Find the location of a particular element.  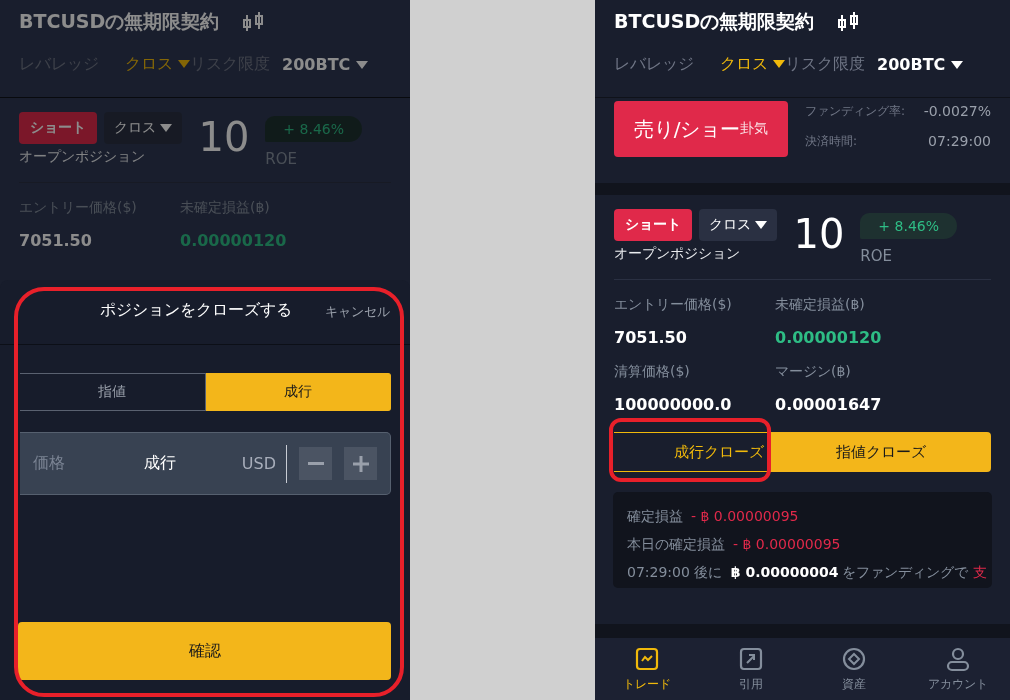

funding-label: 決済時間: is located at coordinates (831, 141).